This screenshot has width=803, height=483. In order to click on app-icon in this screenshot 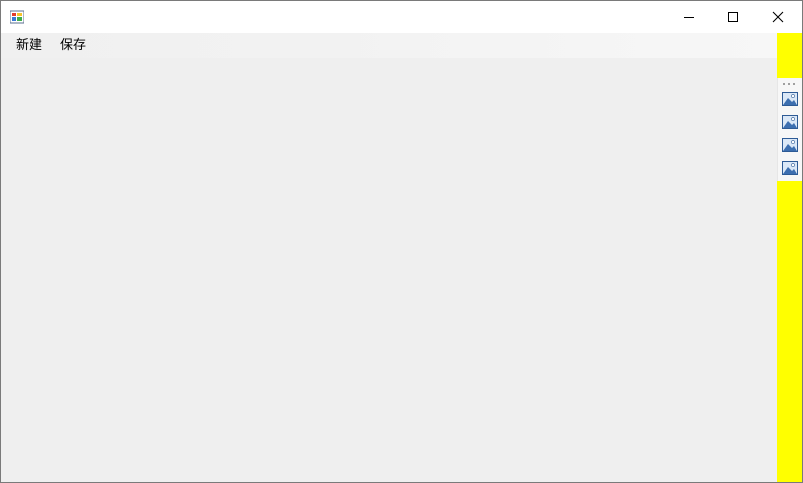, I will do `click(17, 17)`.